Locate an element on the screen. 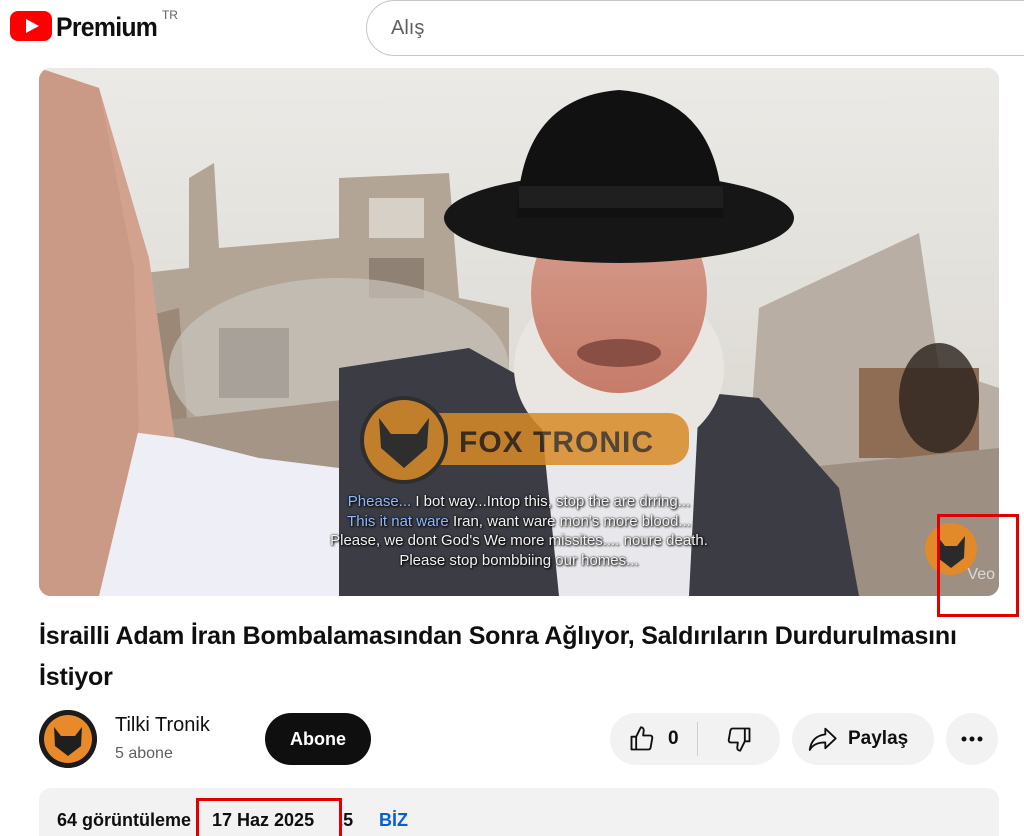 The image size is (1024, 836). hashtag-link: BİZ is located at coordinates (393, 820).